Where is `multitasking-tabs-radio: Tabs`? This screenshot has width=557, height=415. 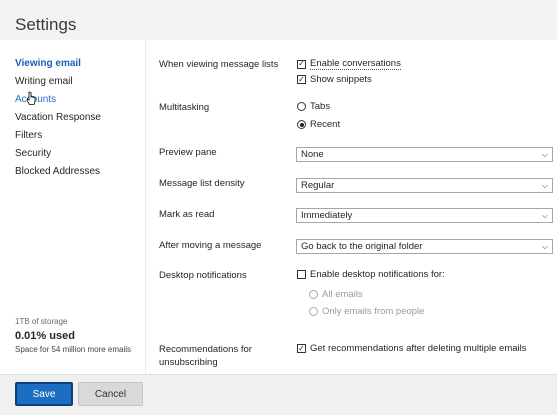
multitasking-tabs-radio: Tabs is located at coordinates (313, 106).